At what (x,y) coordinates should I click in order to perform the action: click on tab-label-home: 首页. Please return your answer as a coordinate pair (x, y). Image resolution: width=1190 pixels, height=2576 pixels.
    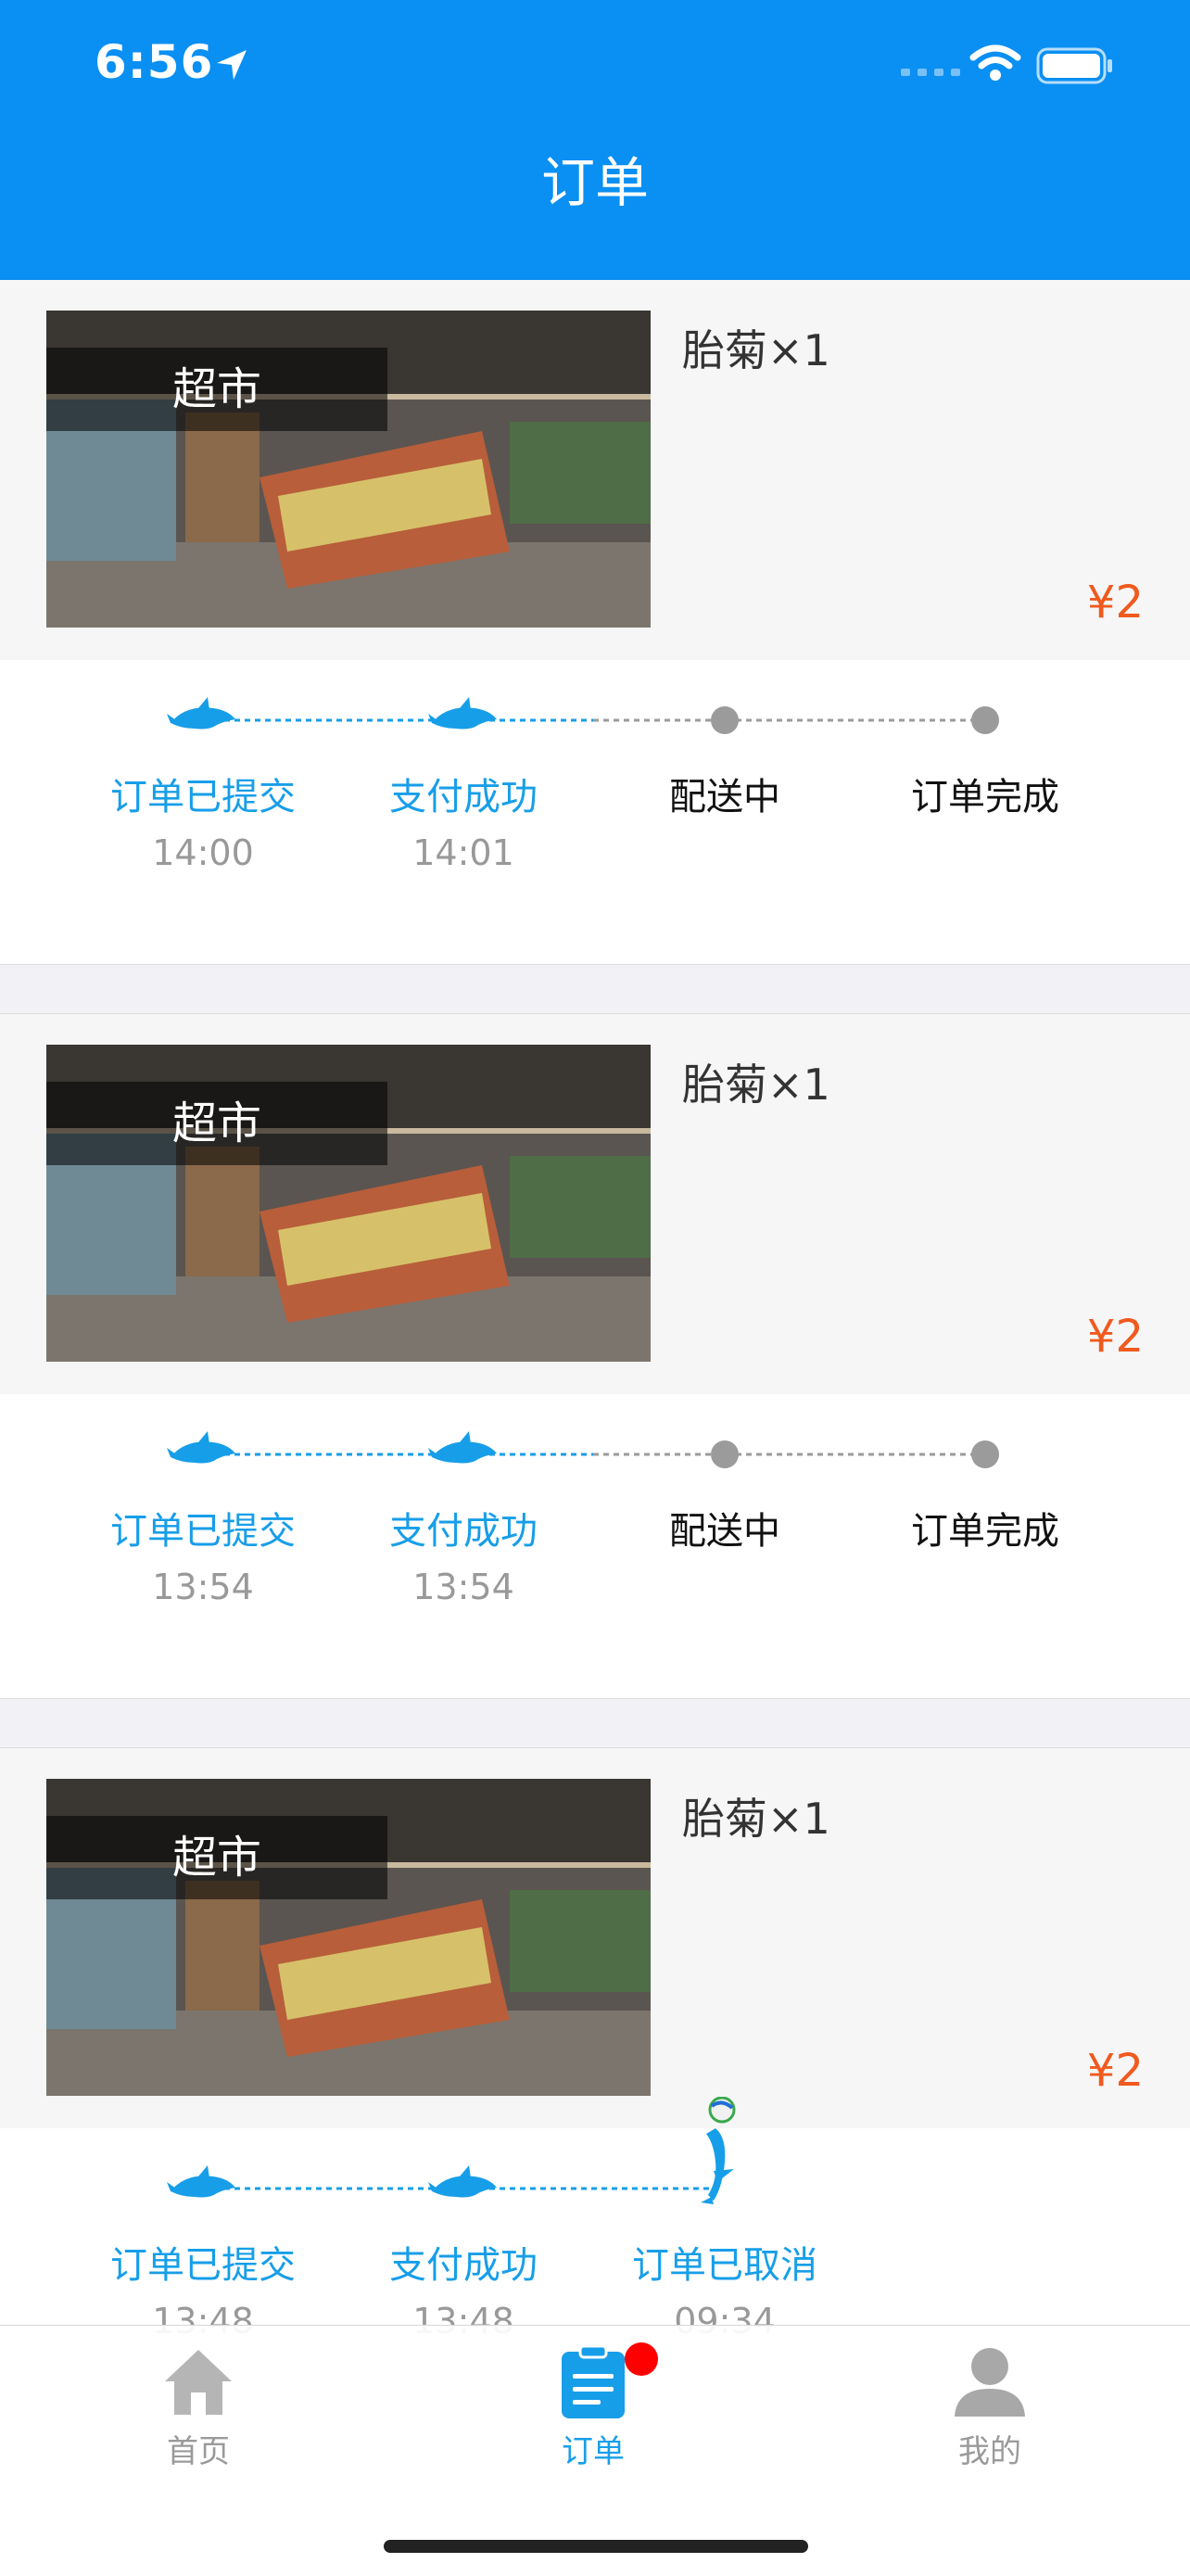
    Looking at the image, I should click on (198, 2451).